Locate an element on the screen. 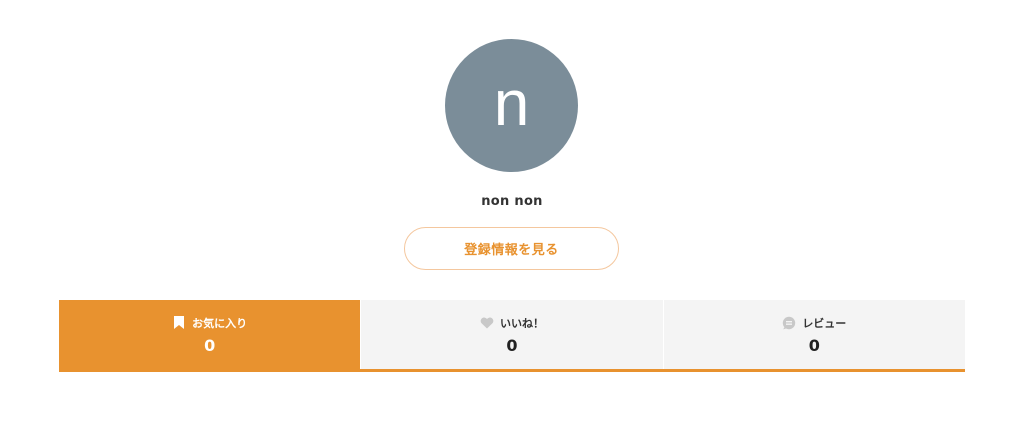  tab-likes-label: いいね！ is located at coordinates (521, 323).